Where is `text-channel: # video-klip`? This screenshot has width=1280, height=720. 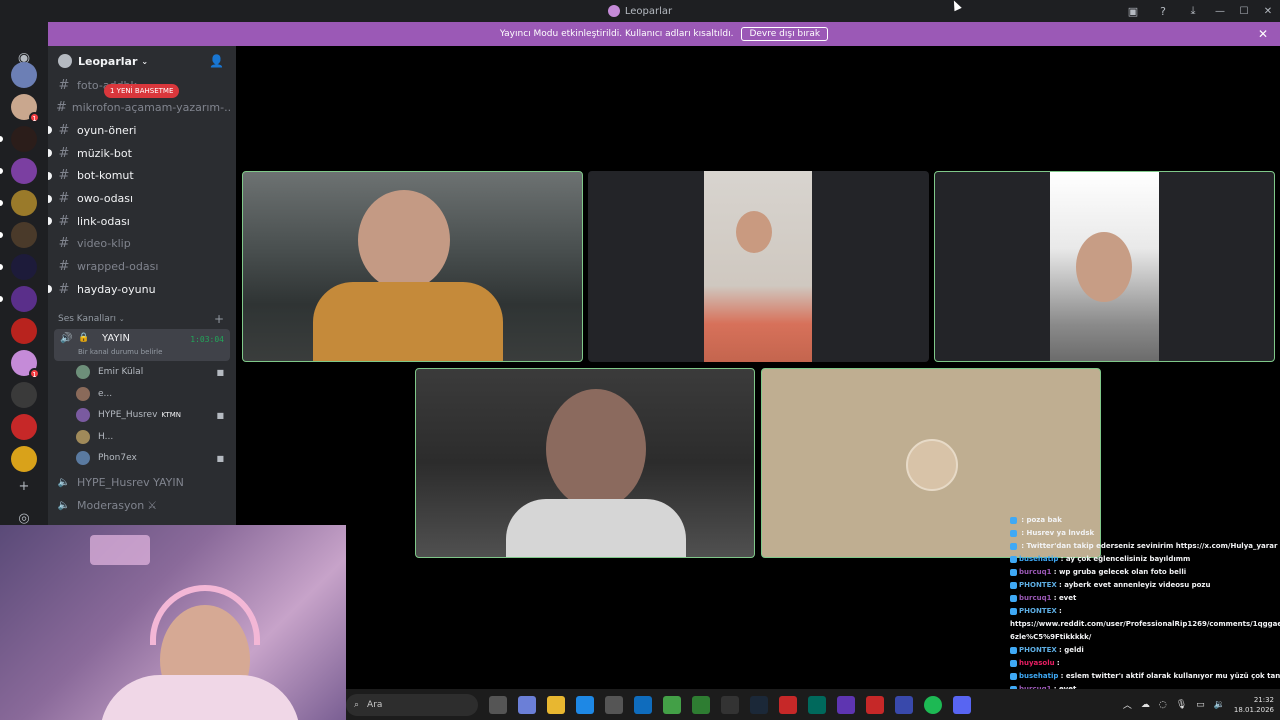
text-channel: # video-klip is located at coordinates (143, 244).